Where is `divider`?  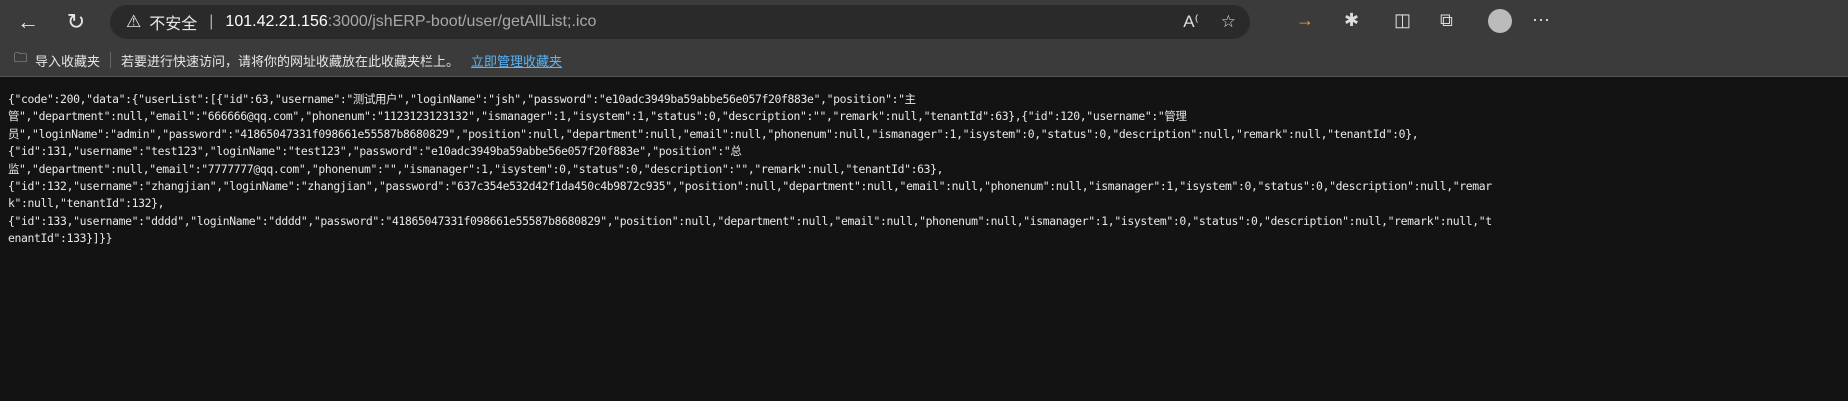 divider is located at coordinates (111, 60).